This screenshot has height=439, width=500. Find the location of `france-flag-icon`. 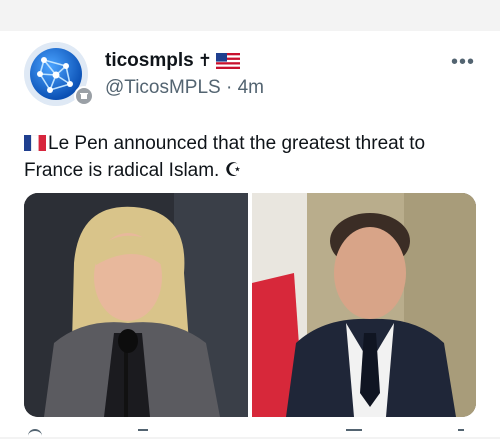

france-flag-icon is located at coordinates (35, 143).